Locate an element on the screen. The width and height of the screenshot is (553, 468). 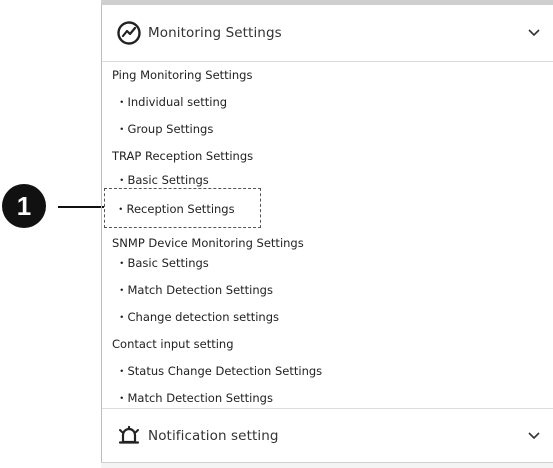
menu-item-contact-input-setting: Contact input setting is located at coordinates (173, 344).